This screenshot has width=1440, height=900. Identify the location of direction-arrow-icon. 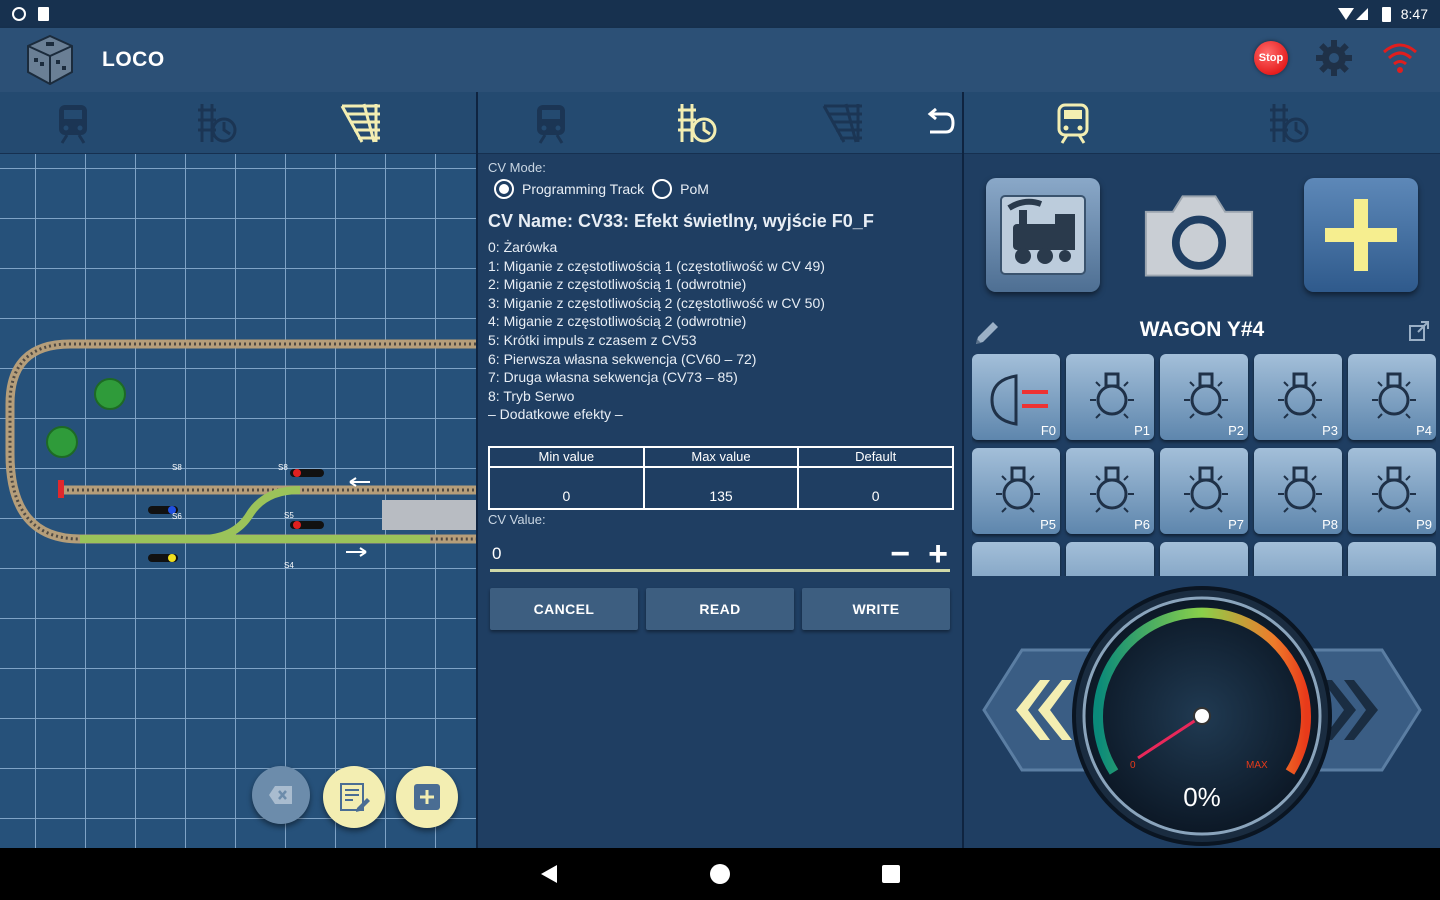
(356, 552).